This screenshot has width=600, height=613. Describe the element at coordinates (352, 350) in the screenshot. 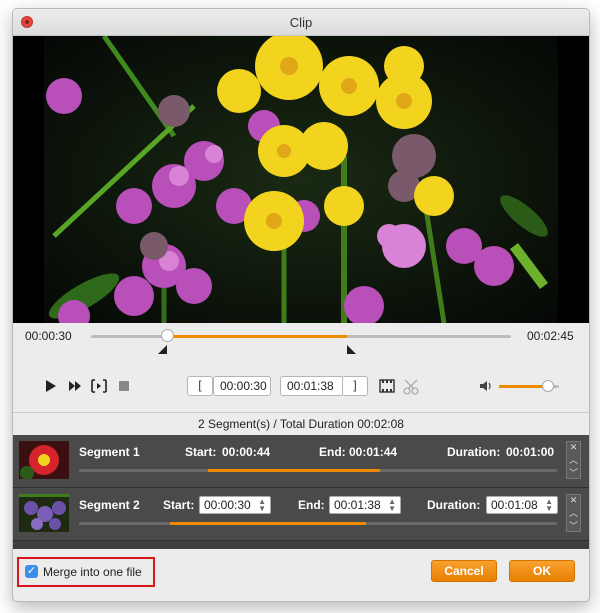

I see `end-marker-handle` at that location.